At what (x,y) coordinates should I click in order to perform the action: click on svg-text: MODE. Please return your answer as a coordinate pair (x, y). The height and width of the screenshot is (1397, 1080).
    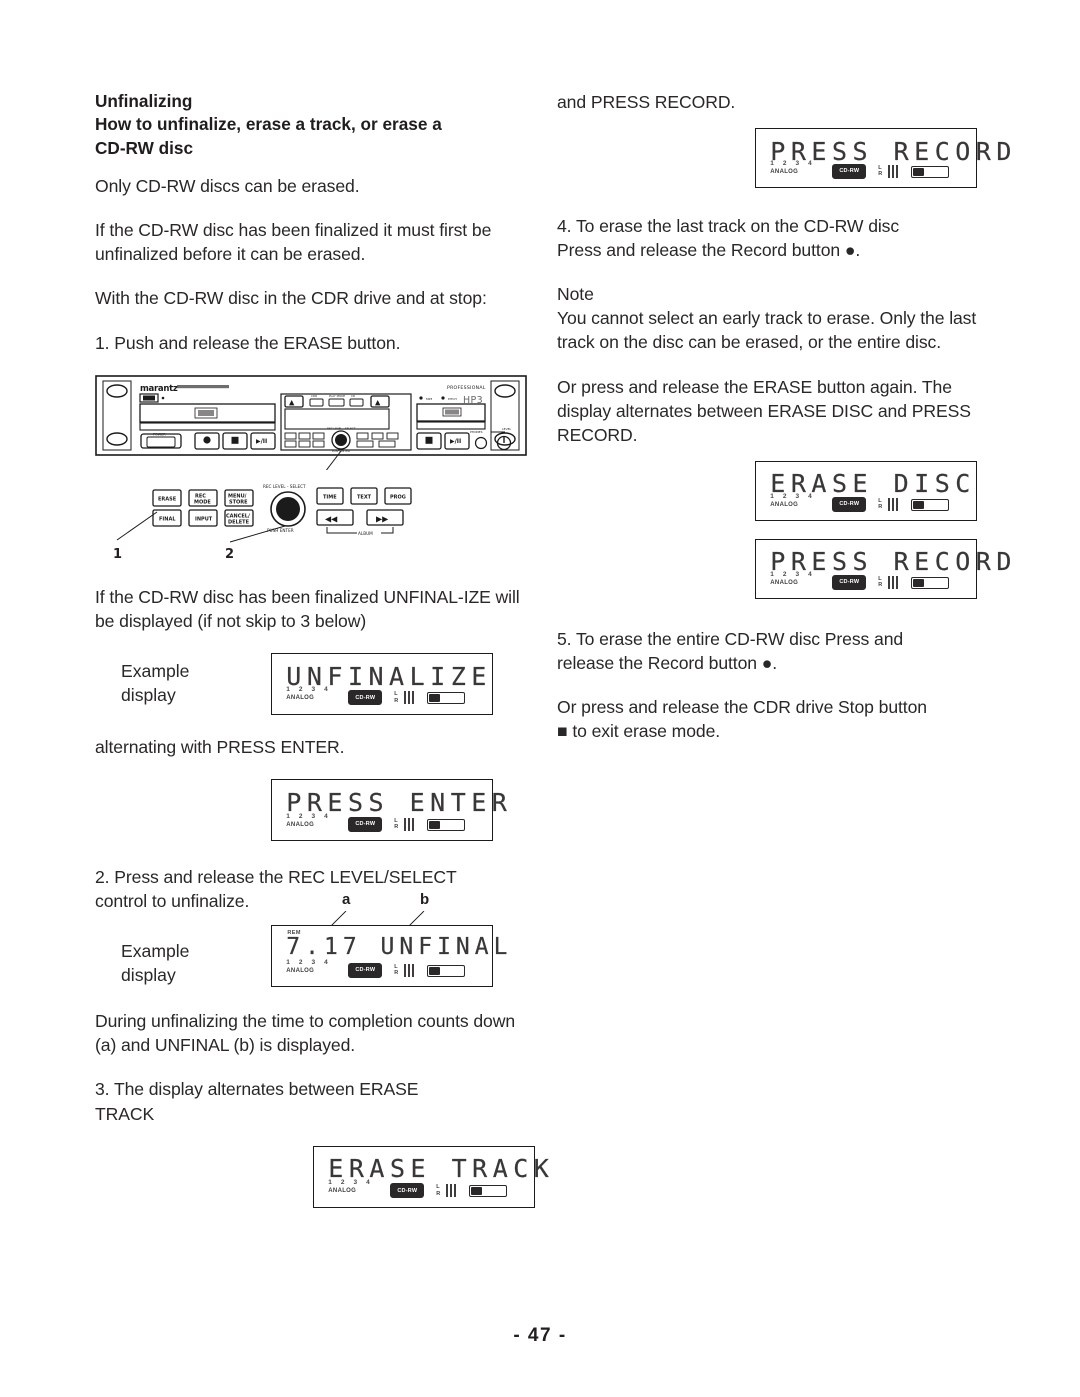
    Looking at the image, I should click on (202, 502).